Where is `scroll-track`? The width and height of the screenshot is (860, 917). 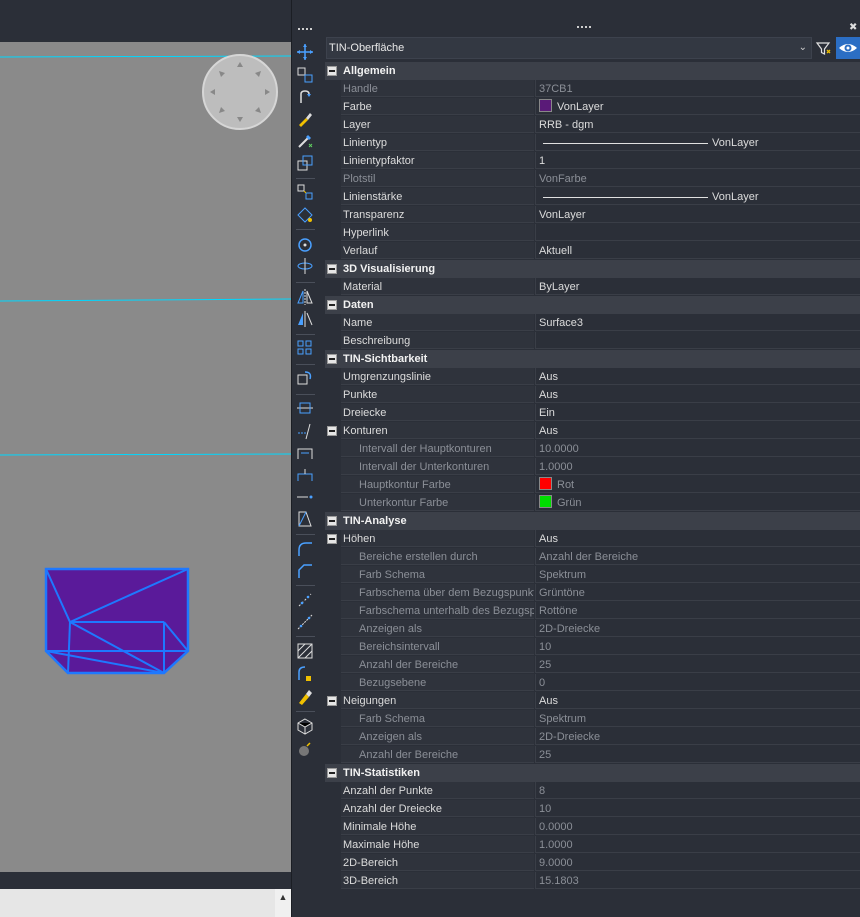
scroll-track is located at coordinates (137, 903).